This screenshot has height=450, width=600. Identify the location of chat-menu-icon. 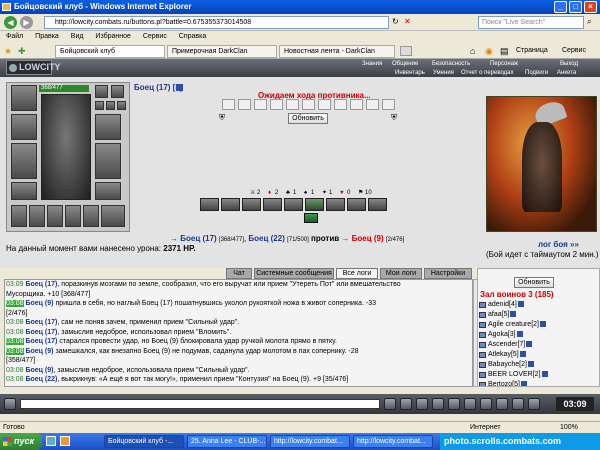
(10, 404).